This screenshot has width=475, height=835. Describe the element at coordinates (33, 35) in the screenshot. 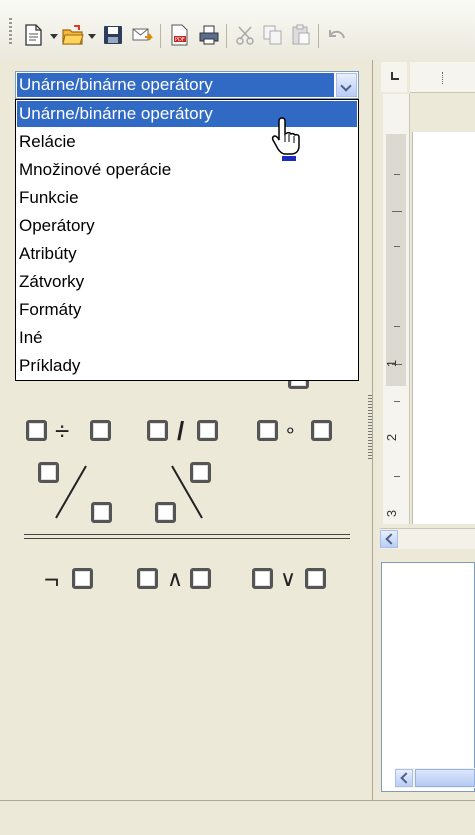

I see `new-document-icon` at that location.